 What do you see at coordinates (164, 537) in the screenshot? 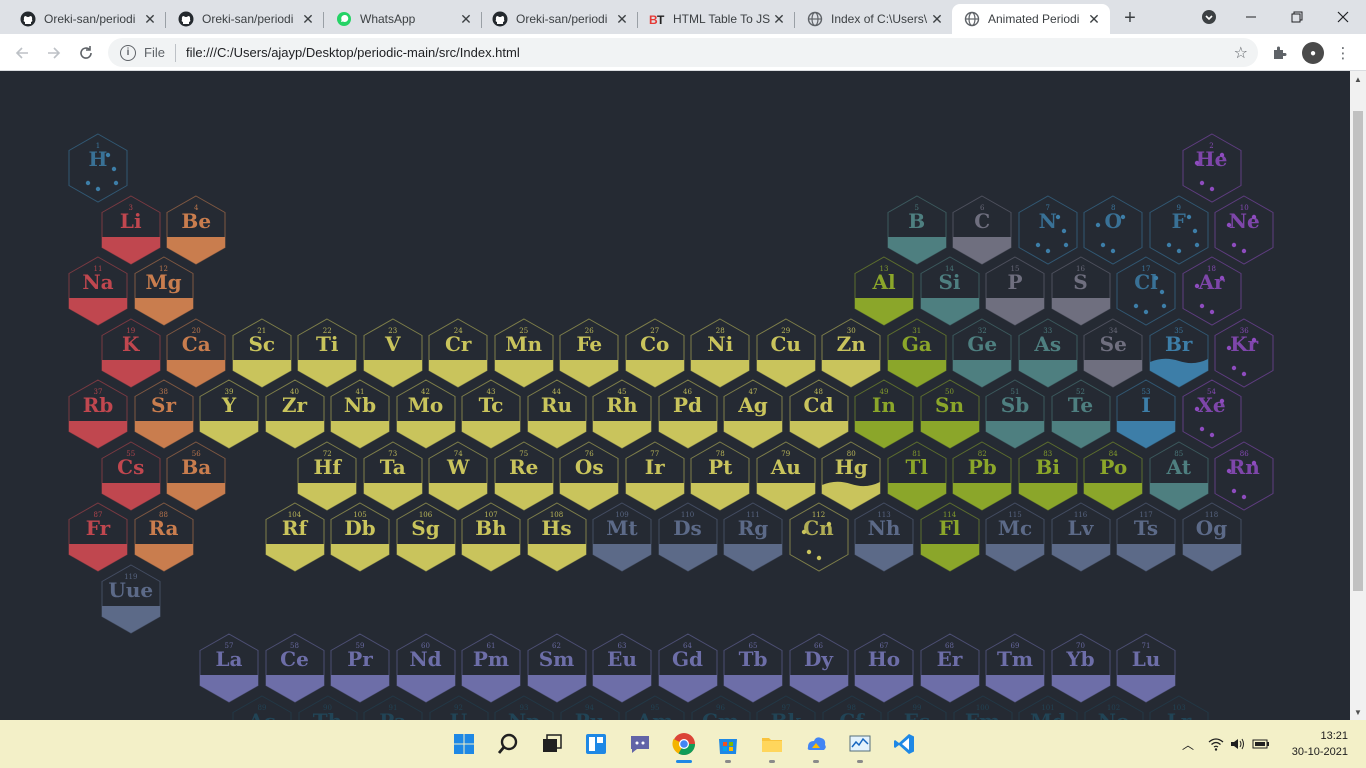
I see `element-tile-ra: 88 Ra` at bounding box center [164, 537].